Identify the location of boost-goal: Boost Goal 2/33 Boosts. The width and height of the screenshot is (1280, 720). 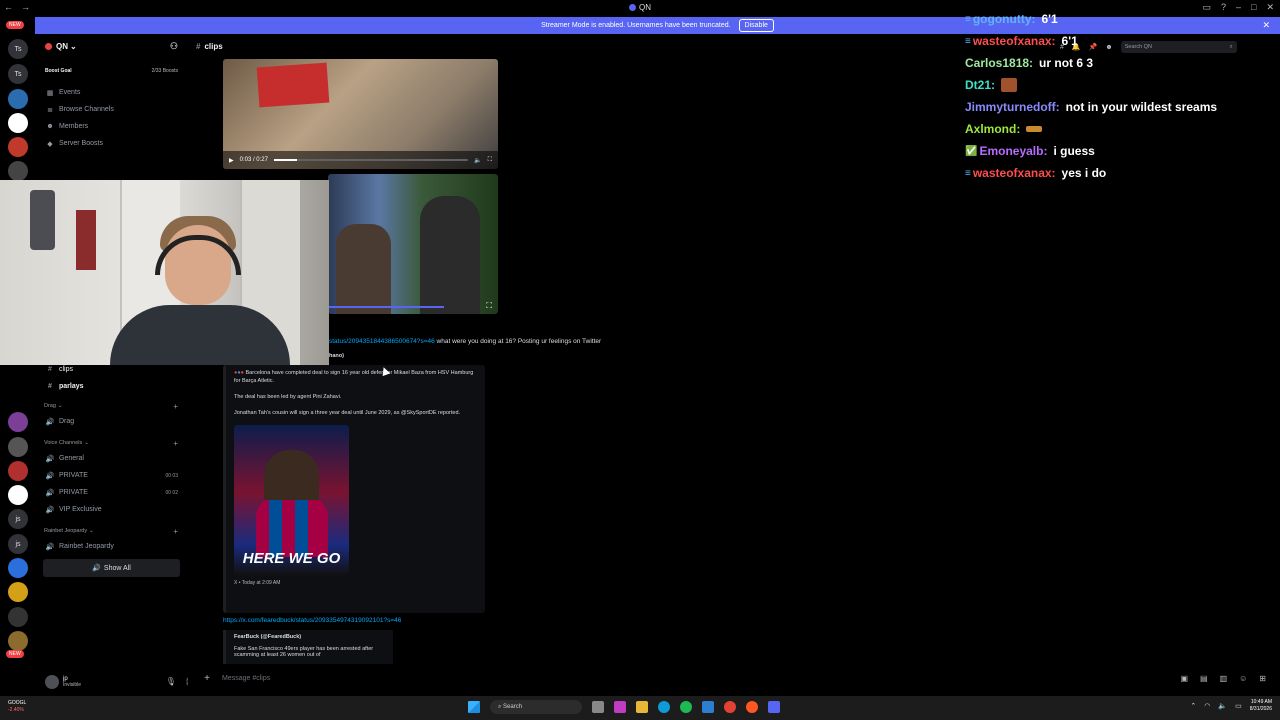
(111, 71).